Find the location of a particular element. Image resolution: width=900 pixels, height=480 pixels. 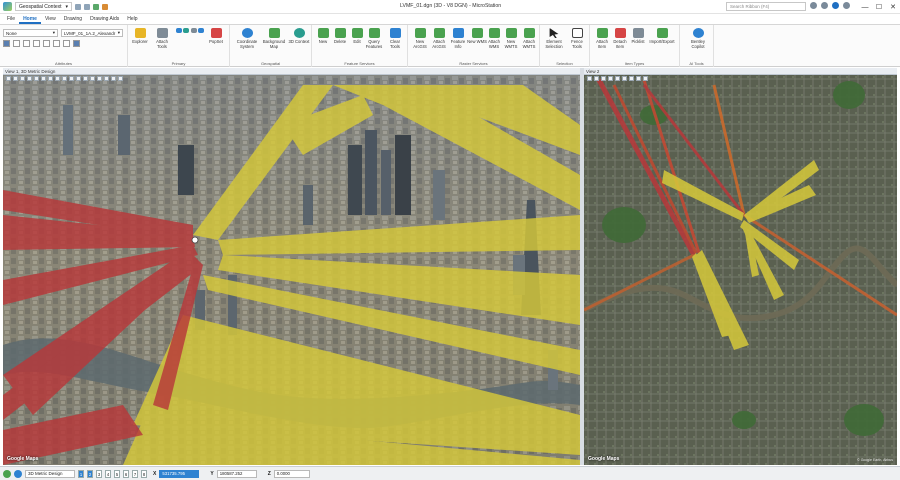

tab-view: View is located at coordinates (50, 19).